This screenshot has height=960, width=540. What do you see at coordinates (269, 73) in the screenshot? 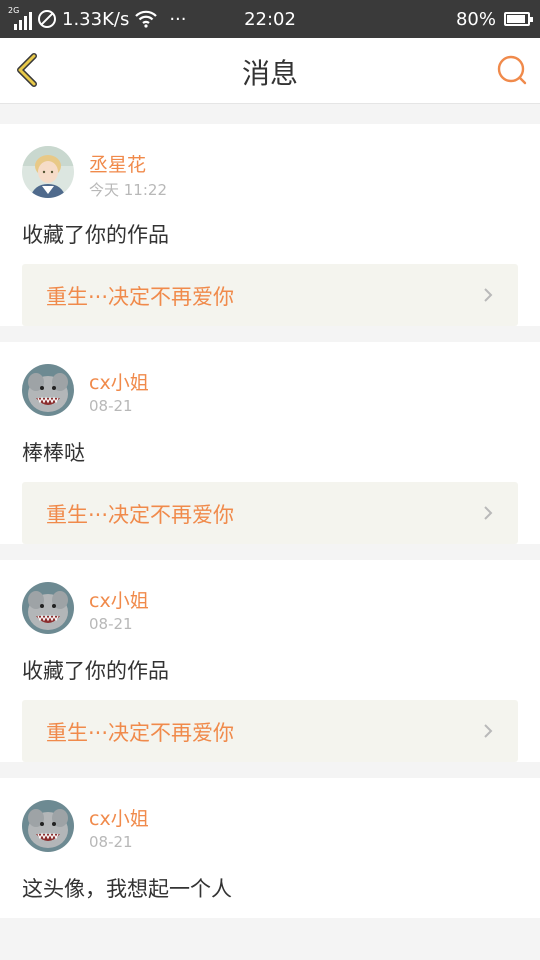
I see `page-title: 消息` at bounding box center [269, 73].